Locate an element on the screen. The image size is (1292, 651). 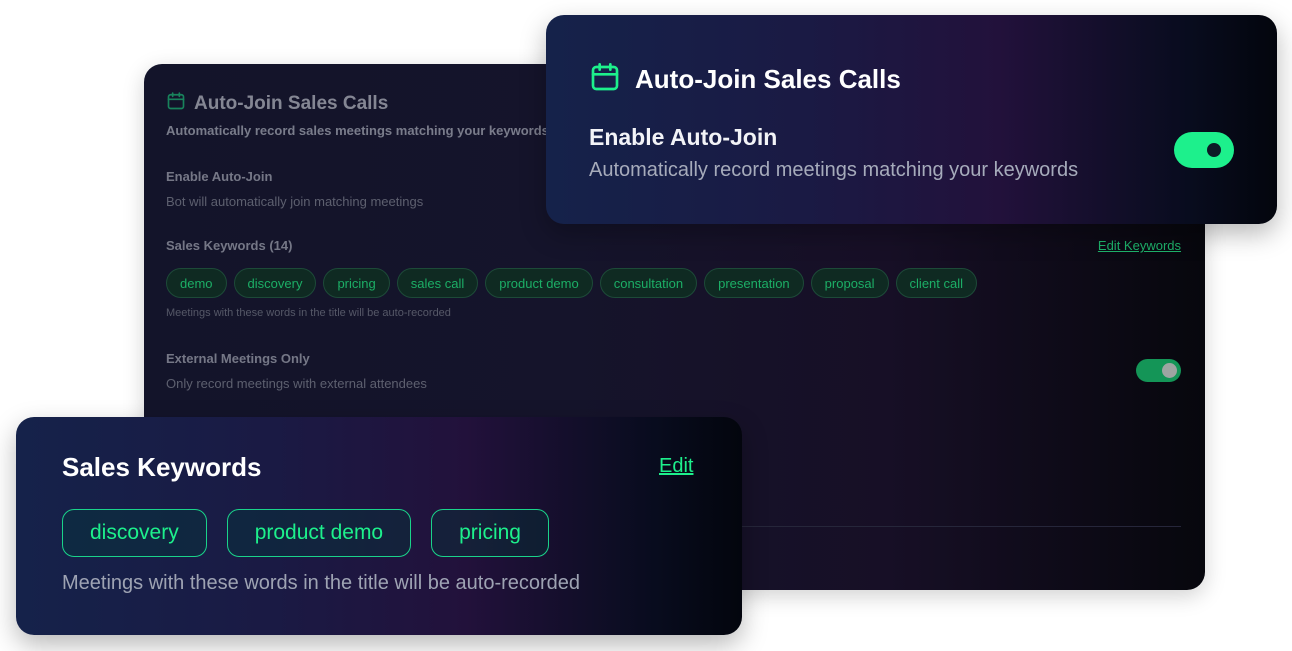
external-meetings-toggle is located at coordinates (1158, 370).